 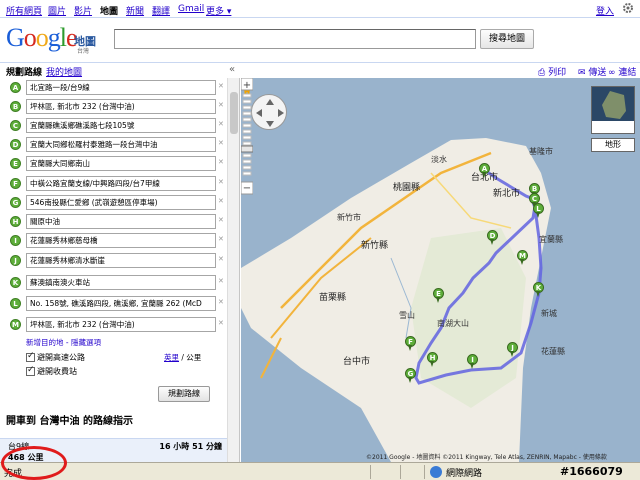 What do you see at coordinates (121, 202) in the screenshot?
I see `waypoint-input: 546南投縣仁愛鄉 (武嶺遊憩區停車場)` at bounding box center [121, 202].